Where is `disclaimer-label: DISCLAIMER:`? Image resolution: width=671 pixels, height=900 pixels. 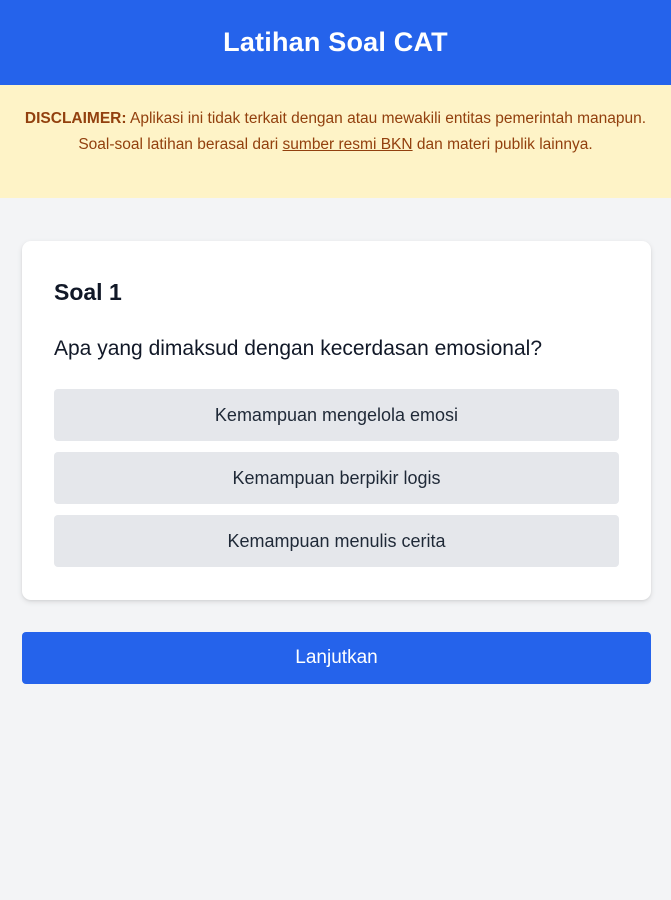 disclaimer-label: DISCLAIMER: is located at coordinates (75, 118).